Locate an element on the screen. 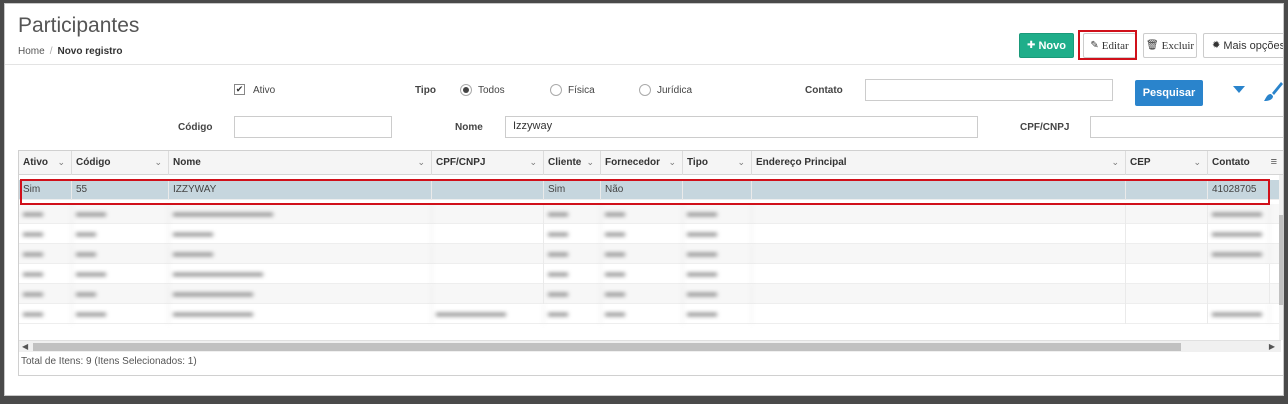 The width and height of the screenshot is (1288, 404). scroll-left-icon: ◀ is located at coordinates (25, 347).